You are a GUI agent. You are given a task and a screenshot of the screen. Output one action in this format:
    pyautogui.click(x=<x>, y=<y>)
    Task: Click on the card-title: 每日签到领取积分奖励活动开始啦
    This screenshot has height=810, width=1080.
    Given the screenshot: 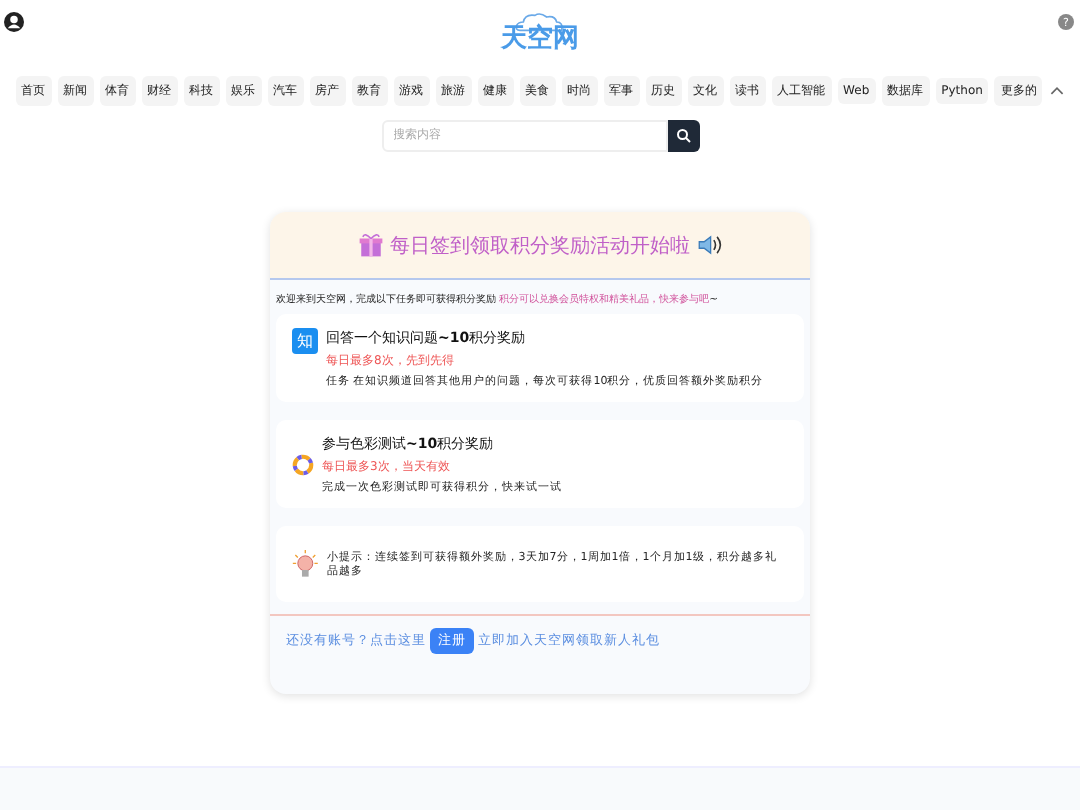 What is the action you would take?
    pyautogui.click(x=540, y=246)
    